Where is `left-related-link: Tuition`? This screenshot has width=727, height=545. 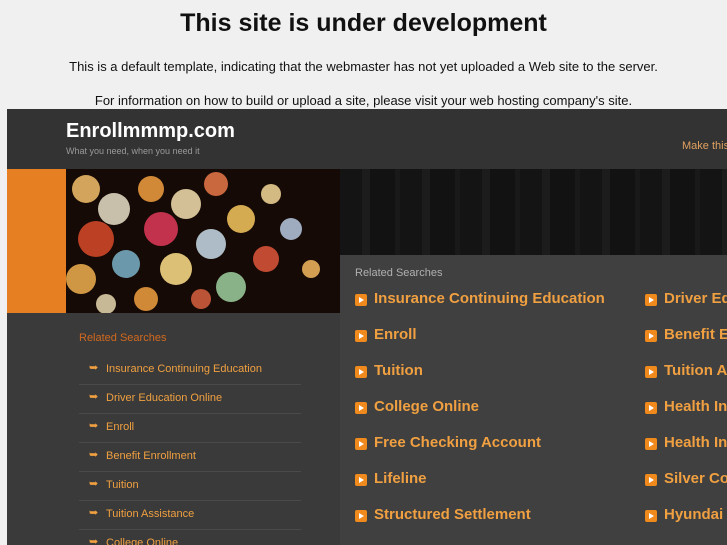
left-related-link: Tuition is located at coordinates (122, 485).